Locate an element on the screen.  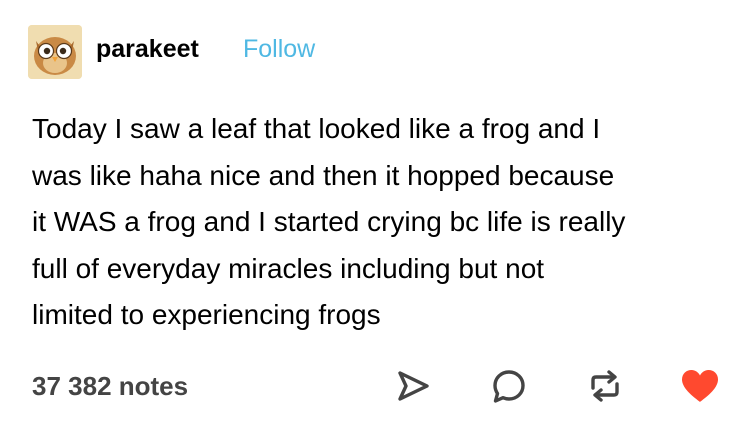
heart-icon is located at coordinates (700, 386).